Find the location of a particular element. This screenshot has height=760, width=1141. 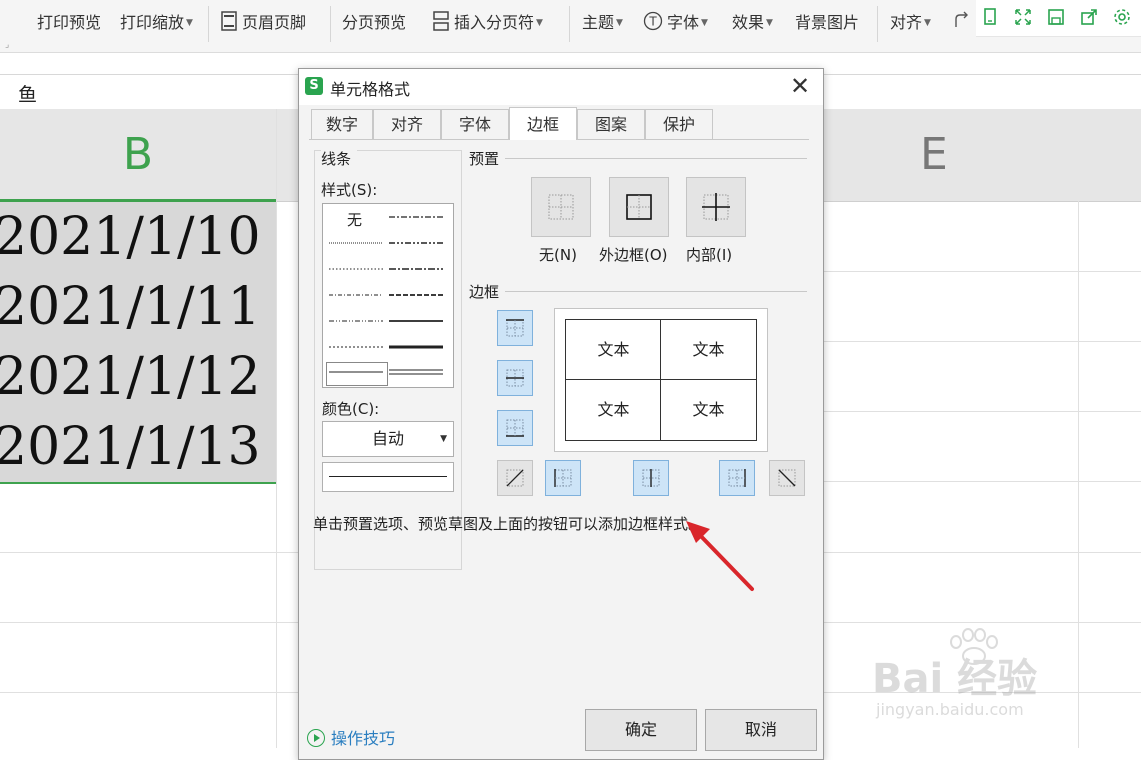

font-button: T 字体 ▼ is located at coordinates (675, 23).